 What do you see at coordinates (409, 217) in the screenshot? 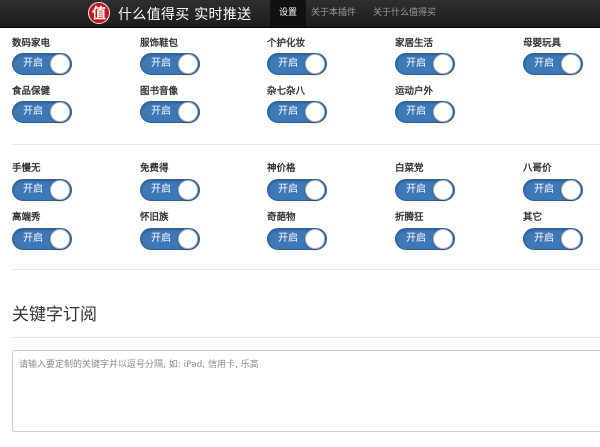
I see `tag-label: 折腾狂` at bounding box center [409, 217].